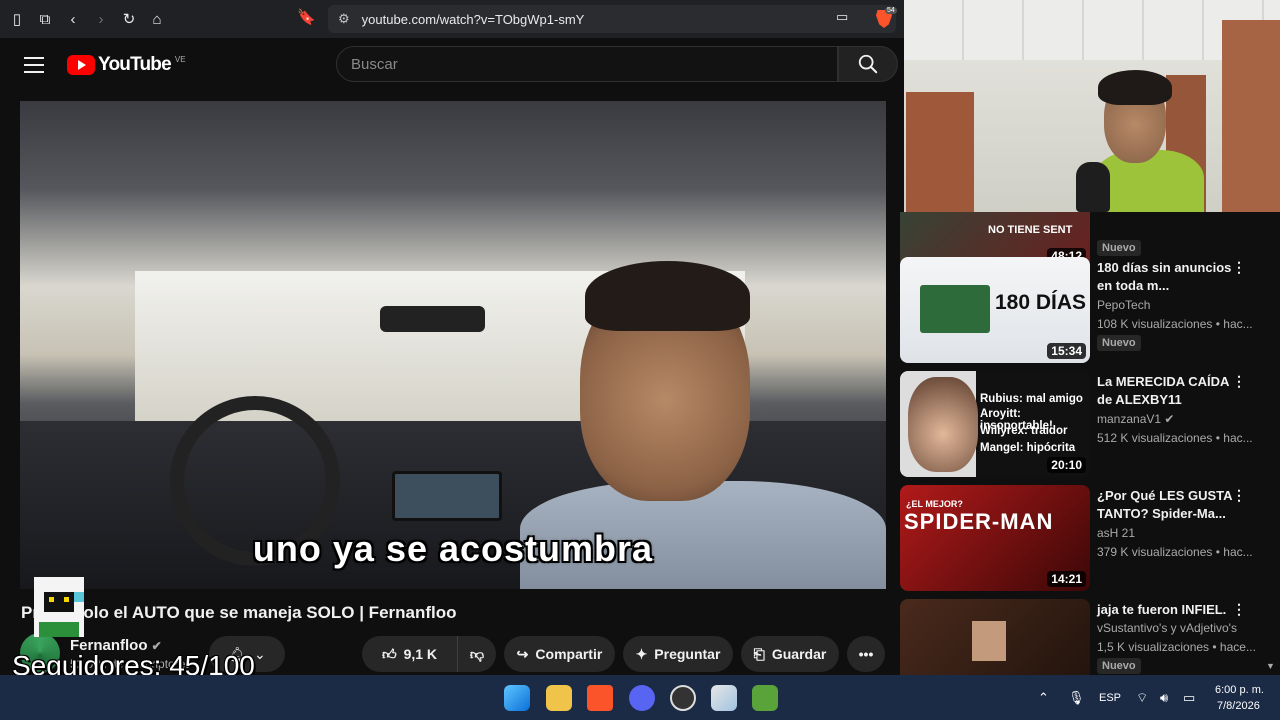 Image resolution: width=1280 pixels, height=720 pixels. I want to click on more-actions-button: •••, so click(866, 654).